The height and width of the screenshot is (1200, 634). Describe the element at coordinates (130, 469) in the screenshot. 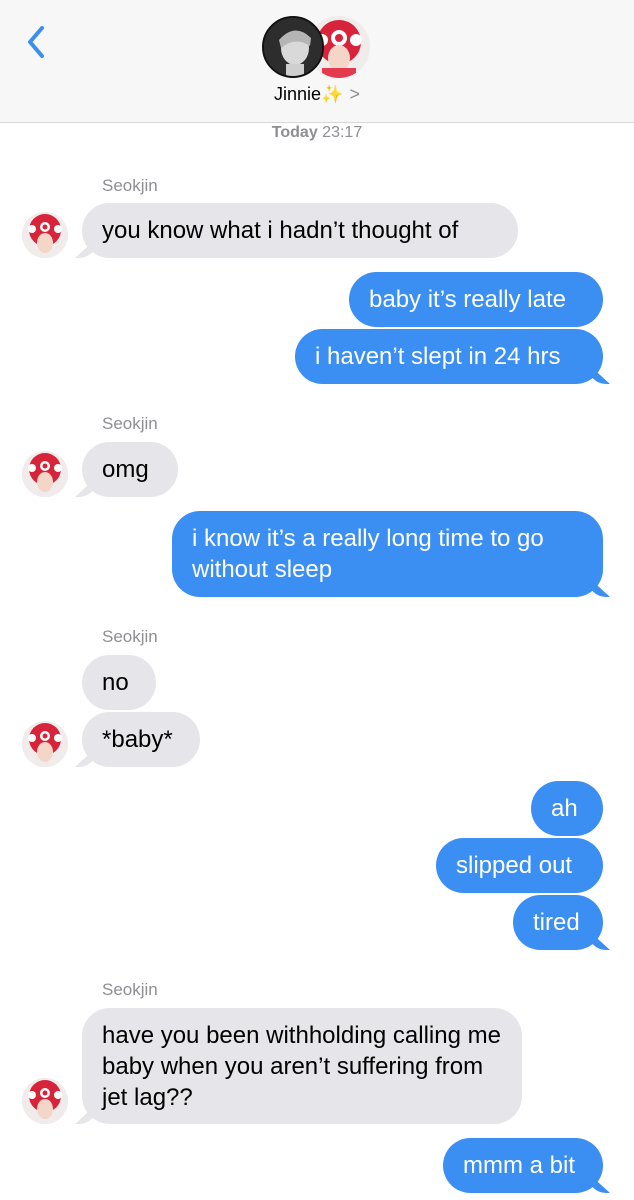

I see `incoming-message: omg` at that location.